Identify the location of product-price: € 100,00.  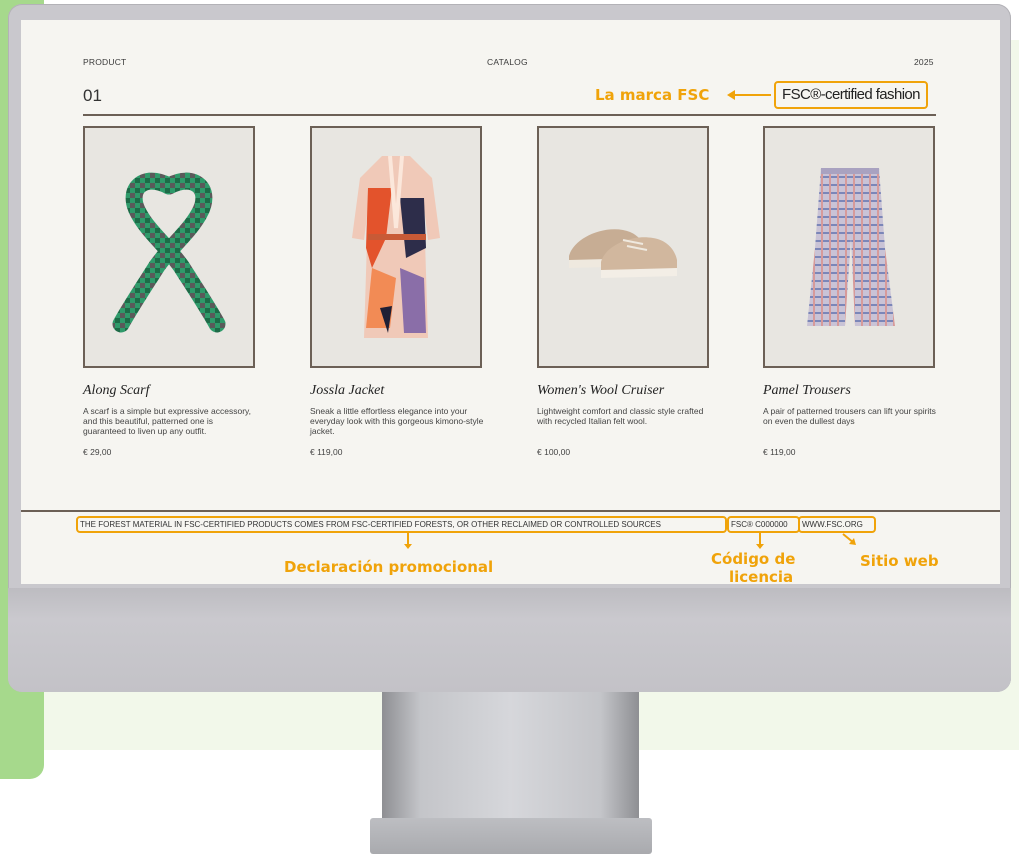
(554, 452).